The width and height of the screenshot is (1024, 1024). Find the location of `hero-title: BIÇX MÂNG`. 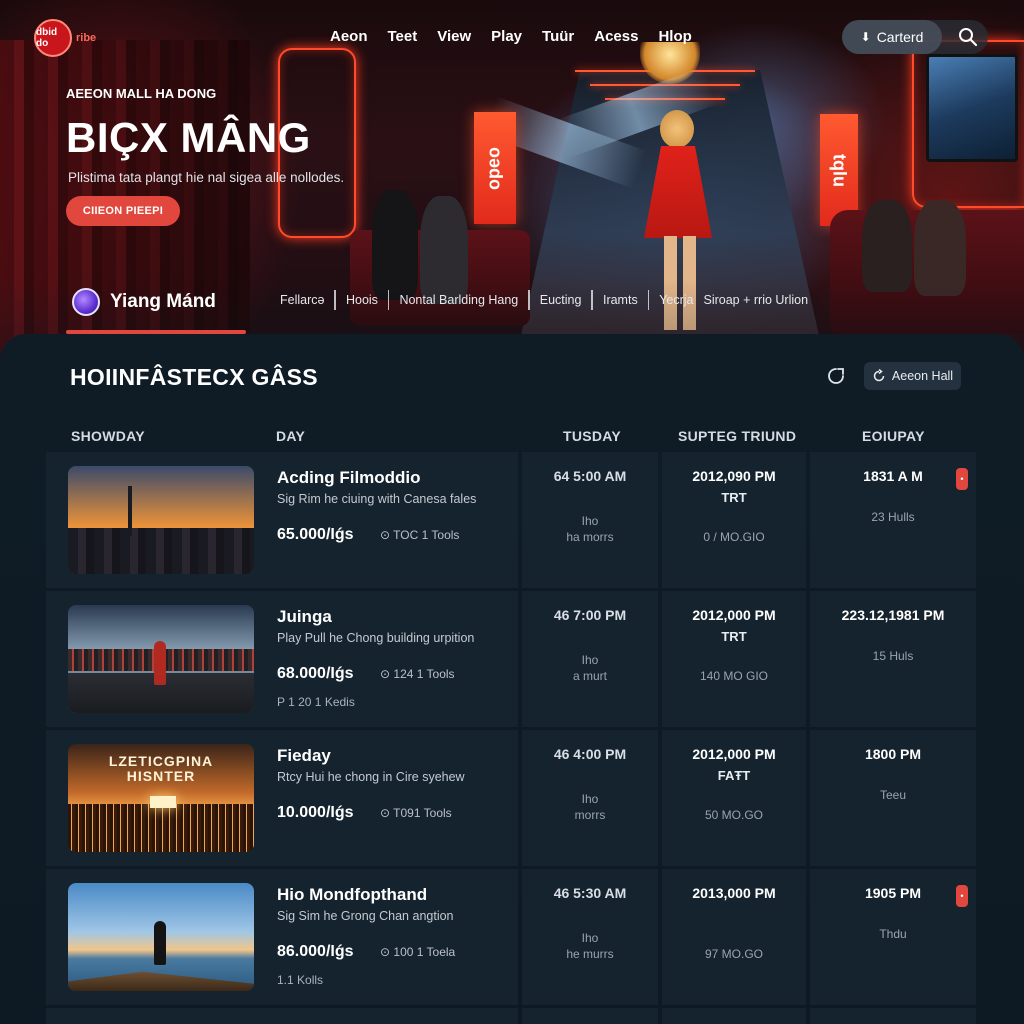

hero-title: BIÇX MÂNG is located at coordinates (188, 137).